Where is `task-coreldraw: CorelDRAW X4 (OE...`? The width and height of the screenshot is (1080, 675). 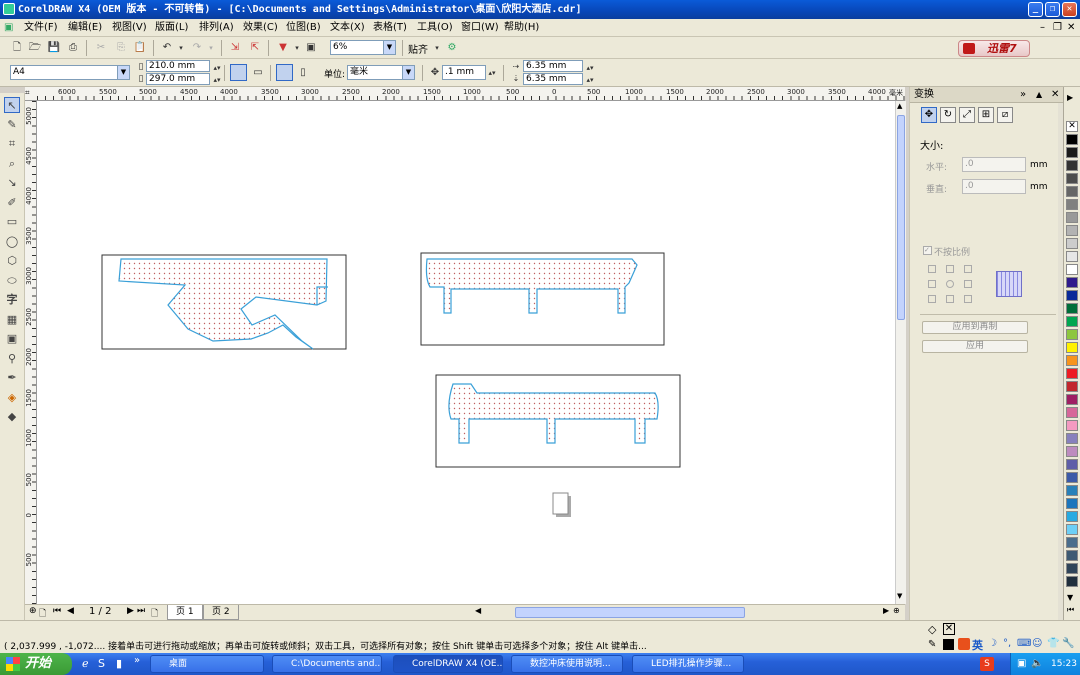
task-coreldraw: CorelDRAW X4 (OE... is located at coordinates (448, 664).